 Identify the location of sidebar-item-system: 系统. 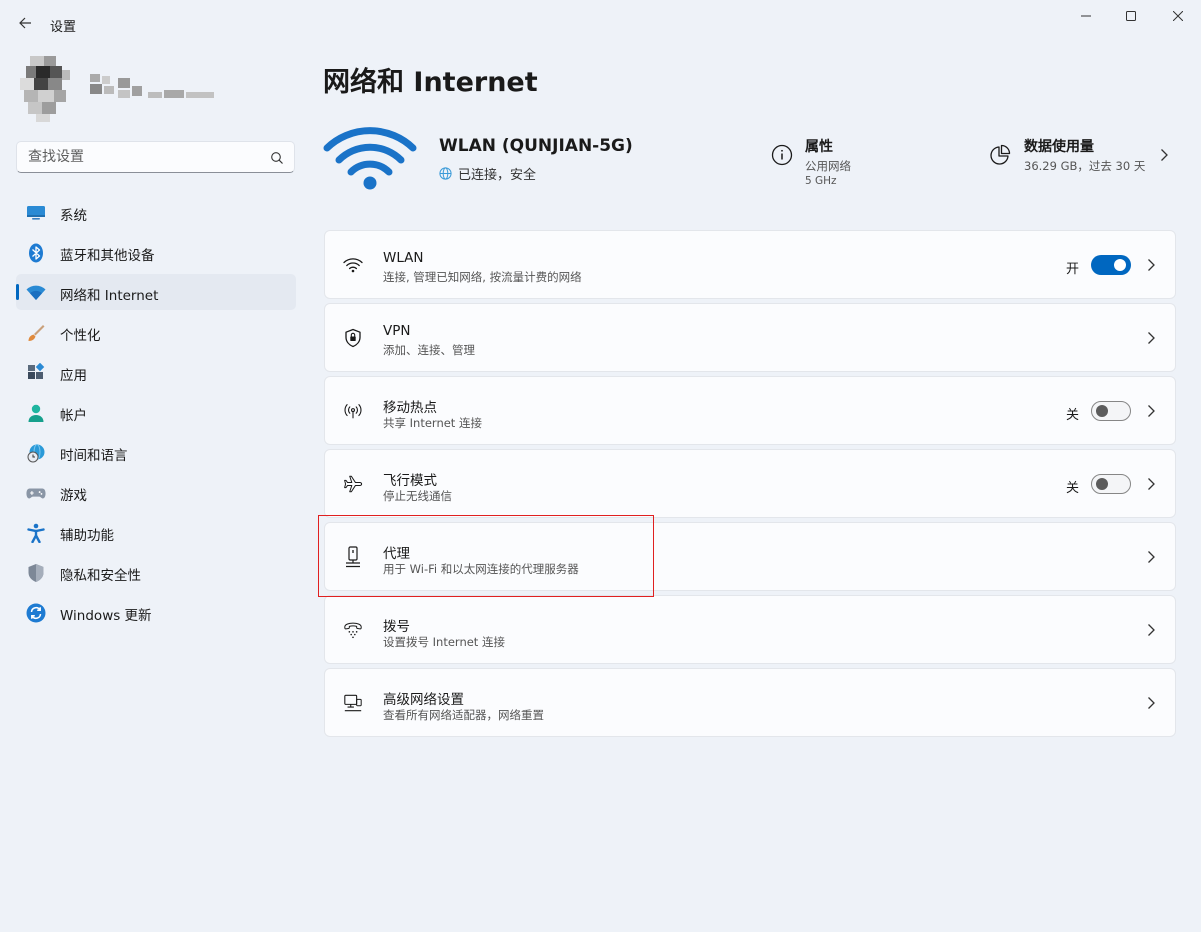
(156, 212).